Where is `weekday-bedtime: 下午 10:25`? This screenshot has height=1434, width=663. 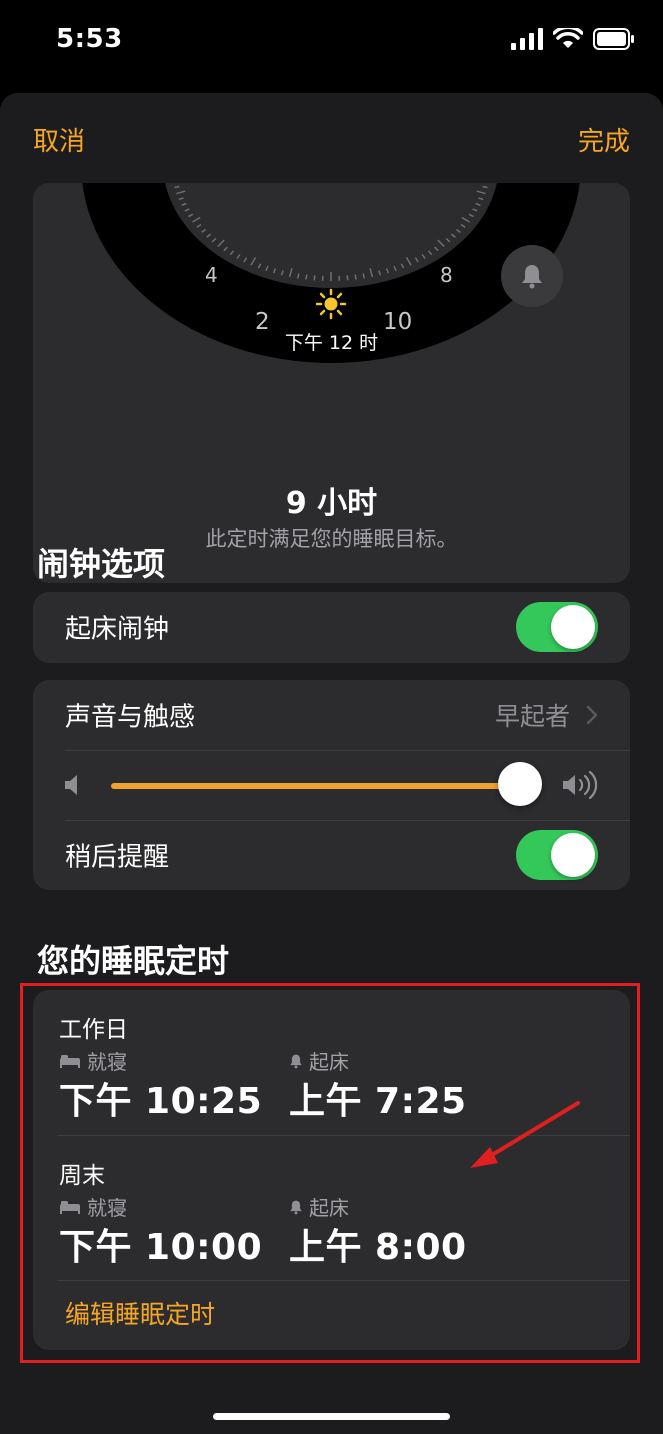
weekday-bedtime: 下午 10:25 is located at coordinates (161, 1101).